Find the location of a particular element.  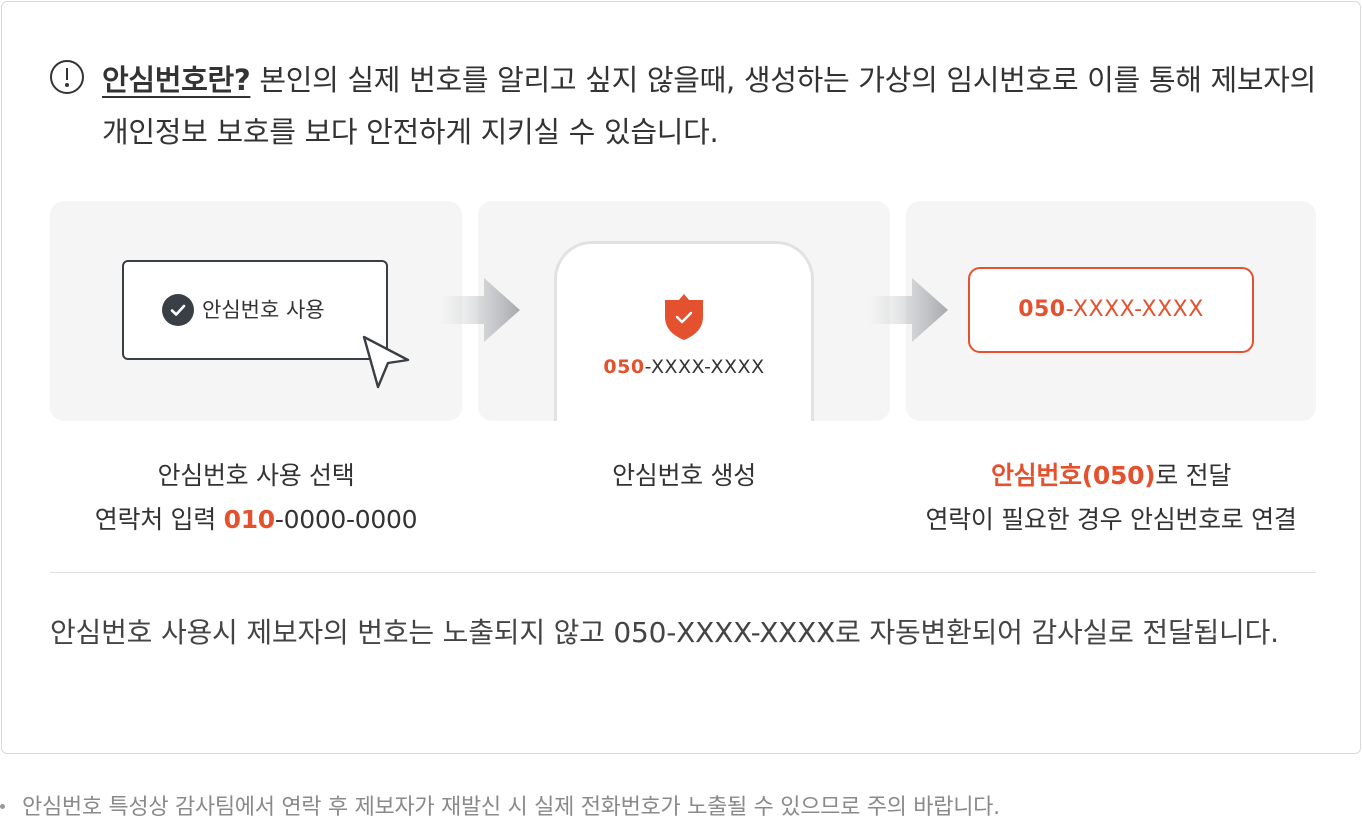

safe-number-option-box: 안심번호 사용 is located at coordinates (255, 310).